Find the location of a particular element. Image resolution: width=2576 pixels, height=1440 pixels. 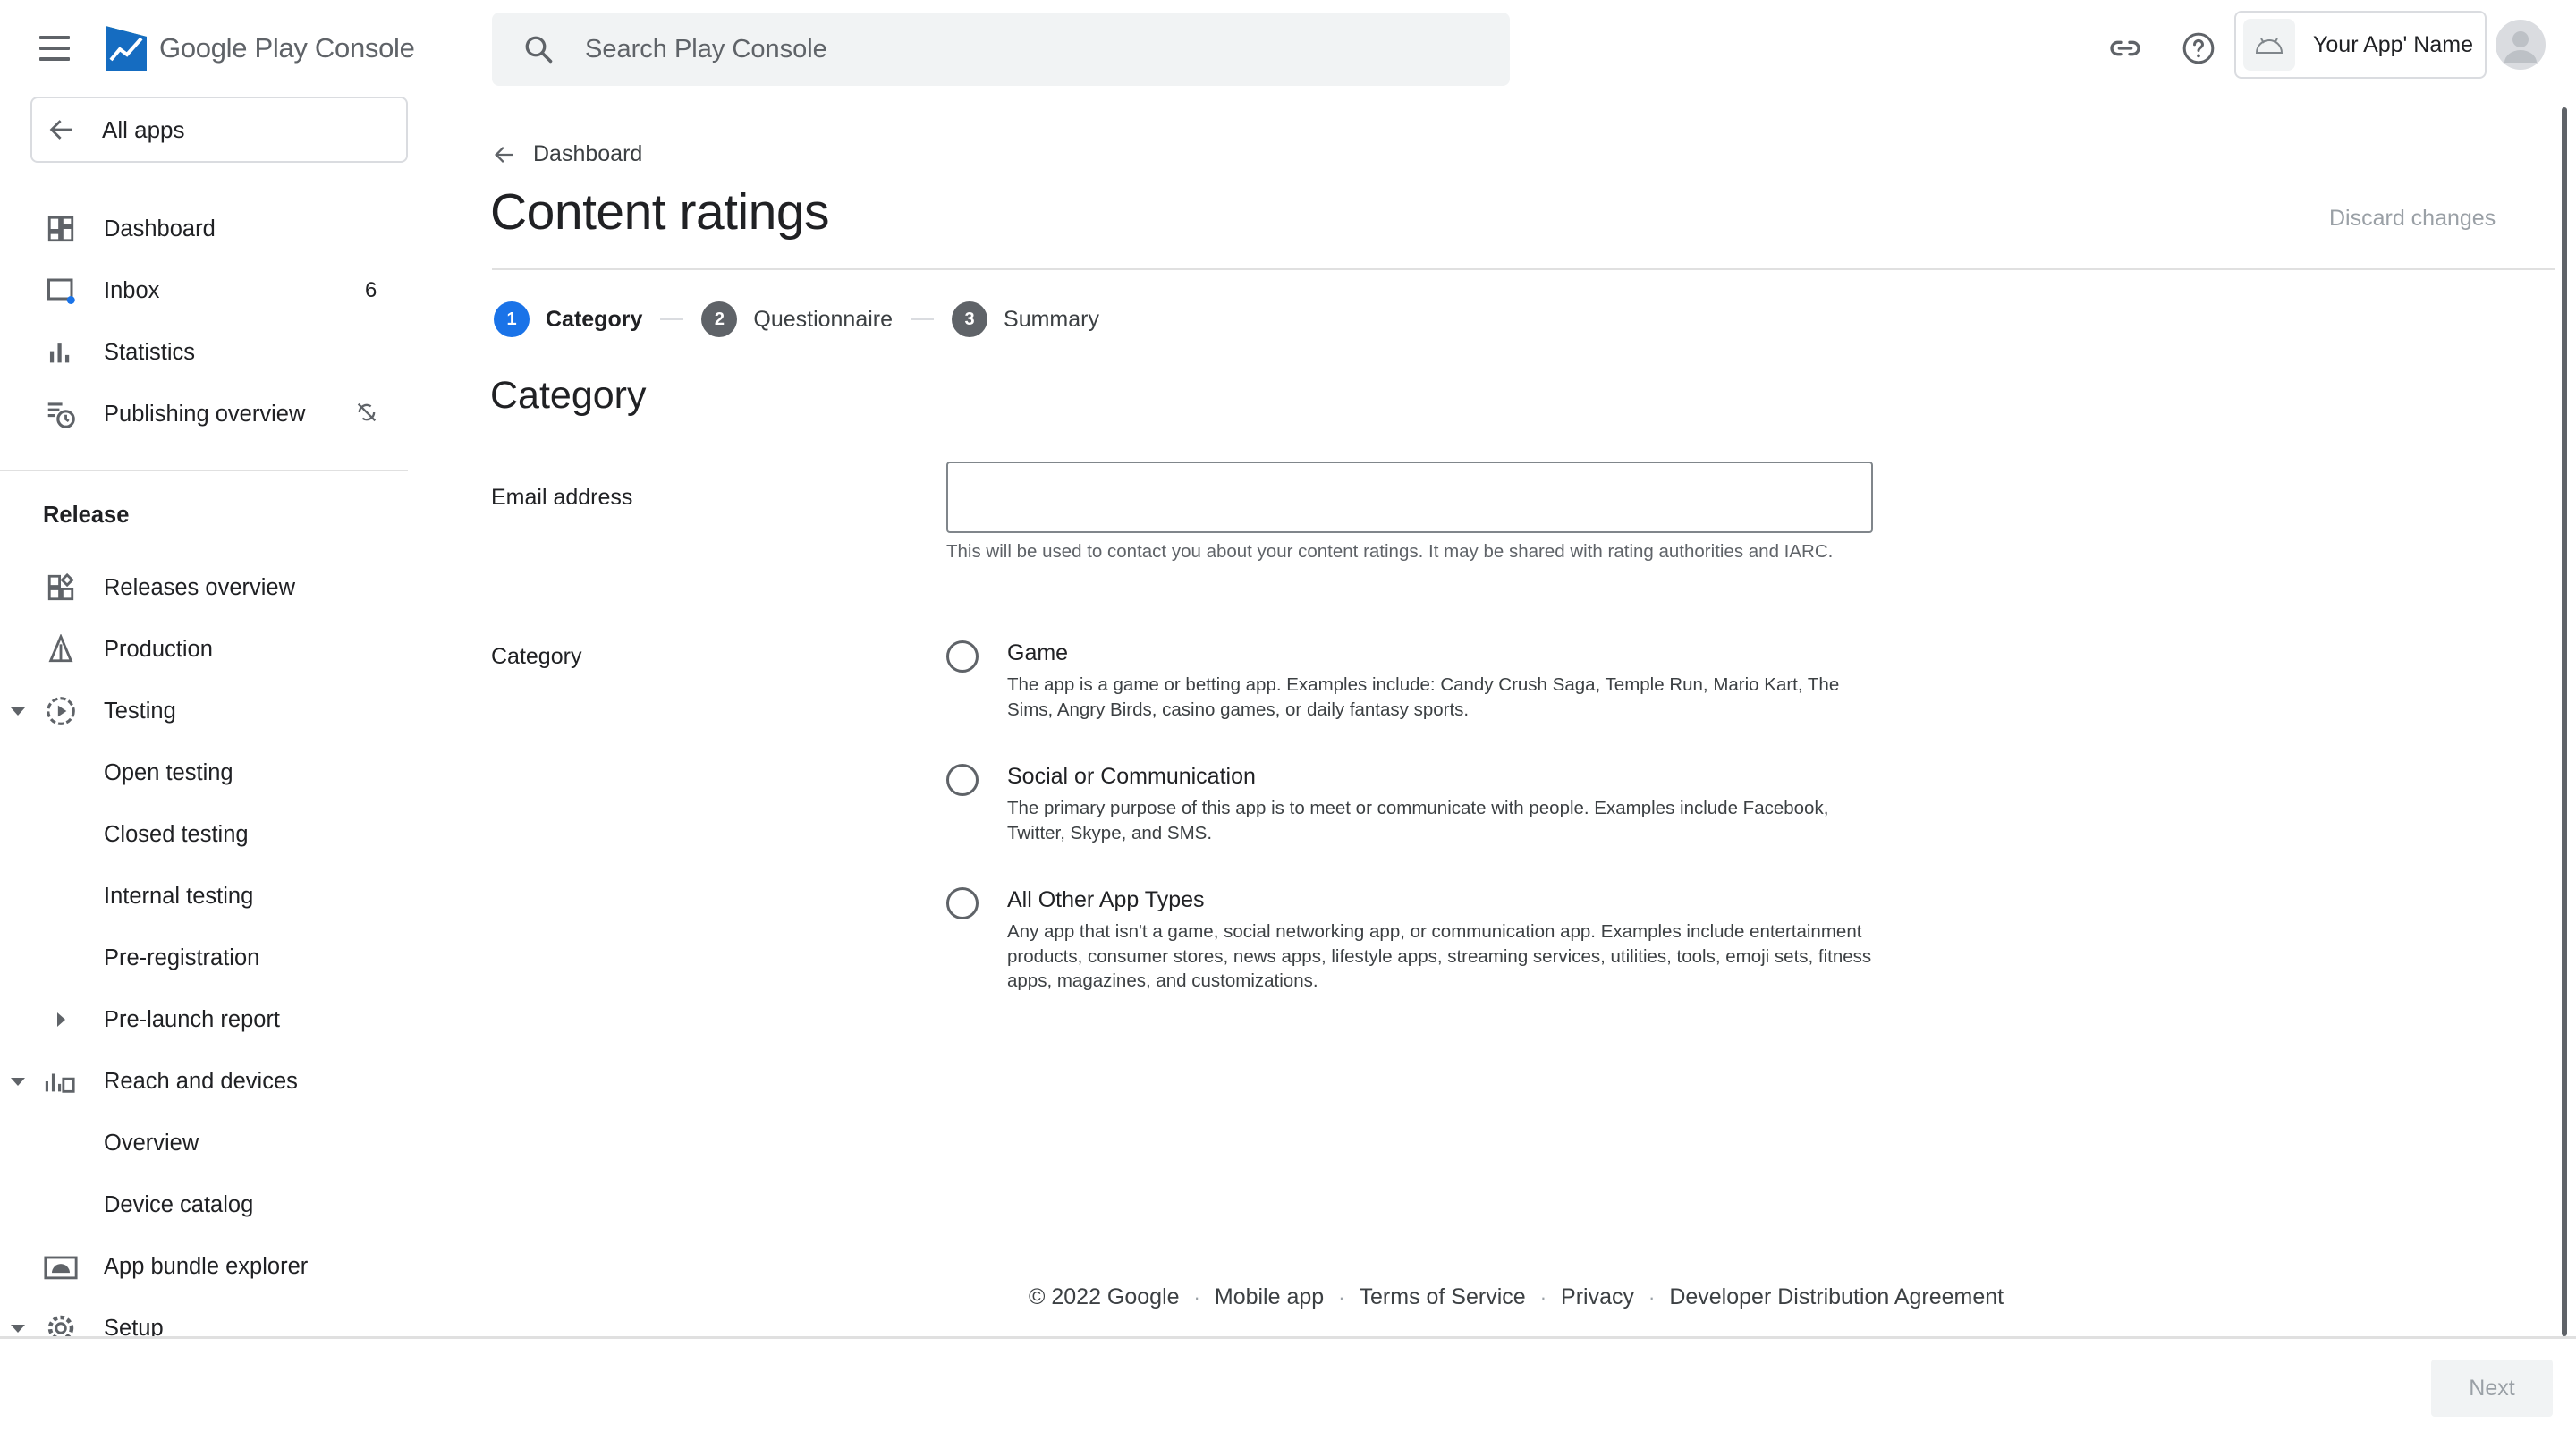

app-selector: Your App' Name is located at coordinates (2360, 45).